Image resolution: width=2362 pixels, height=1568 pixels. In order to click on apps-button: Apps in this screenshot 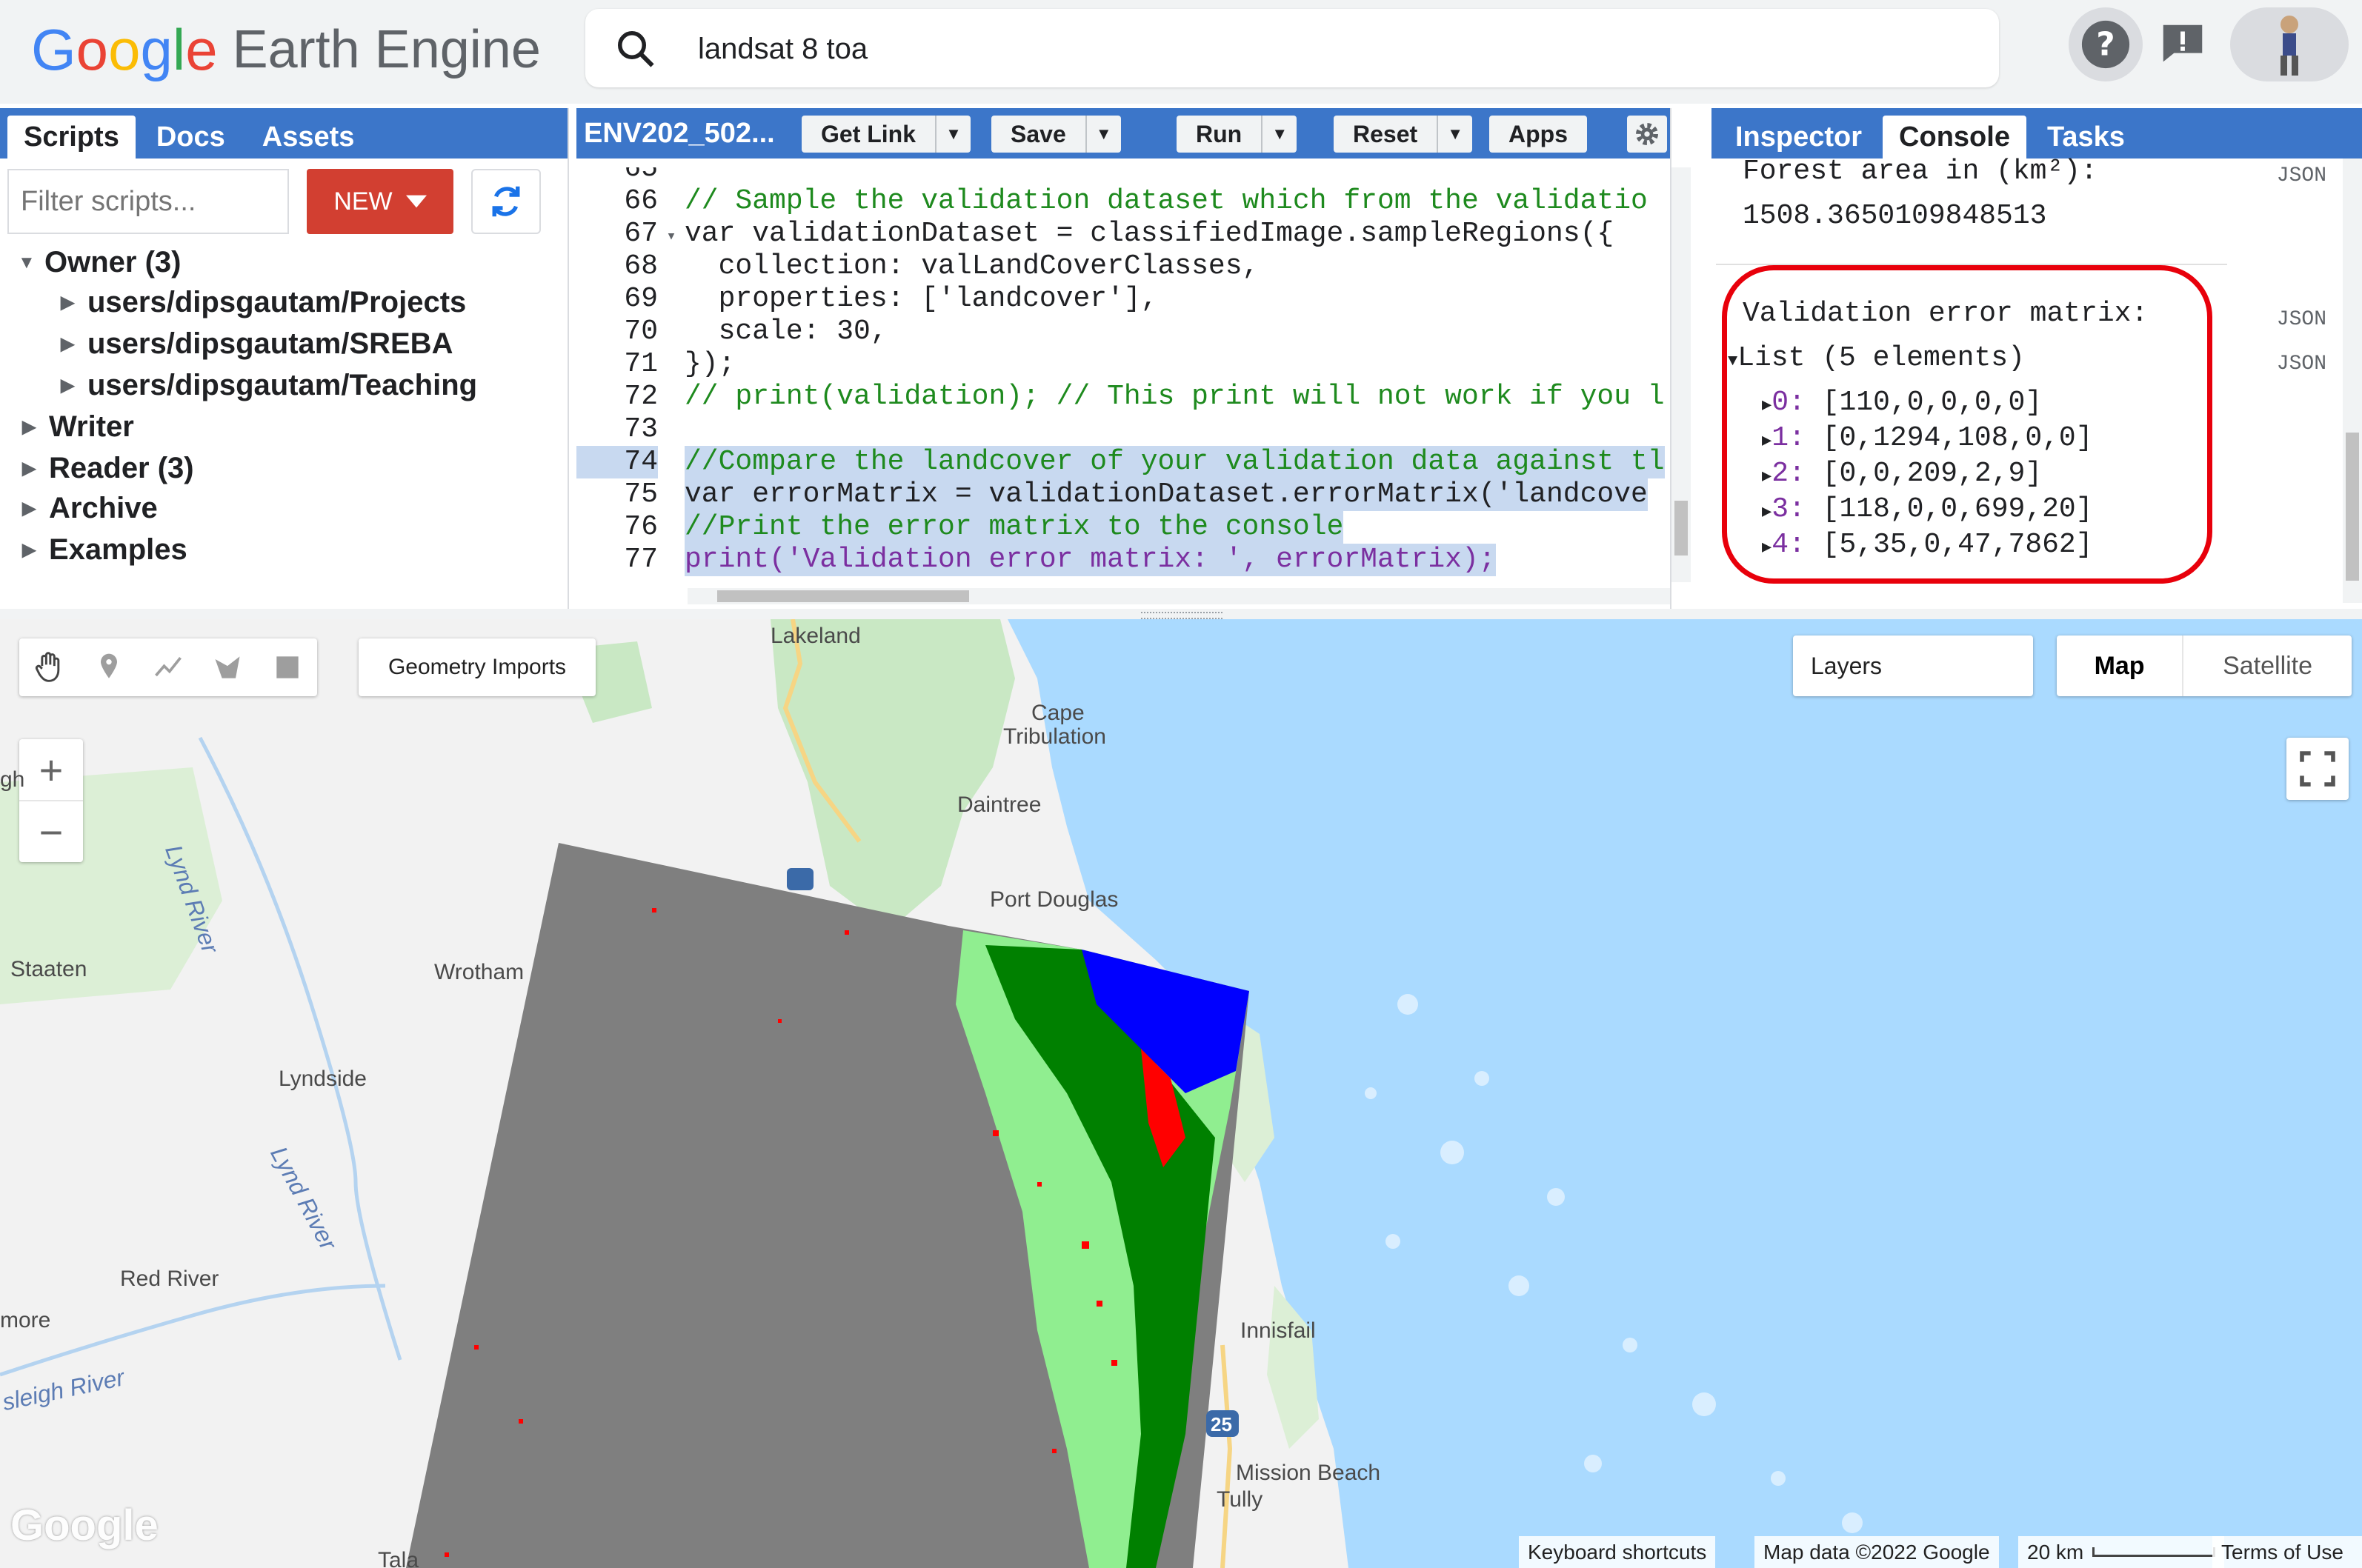, I will do `click(1538, 134)`.